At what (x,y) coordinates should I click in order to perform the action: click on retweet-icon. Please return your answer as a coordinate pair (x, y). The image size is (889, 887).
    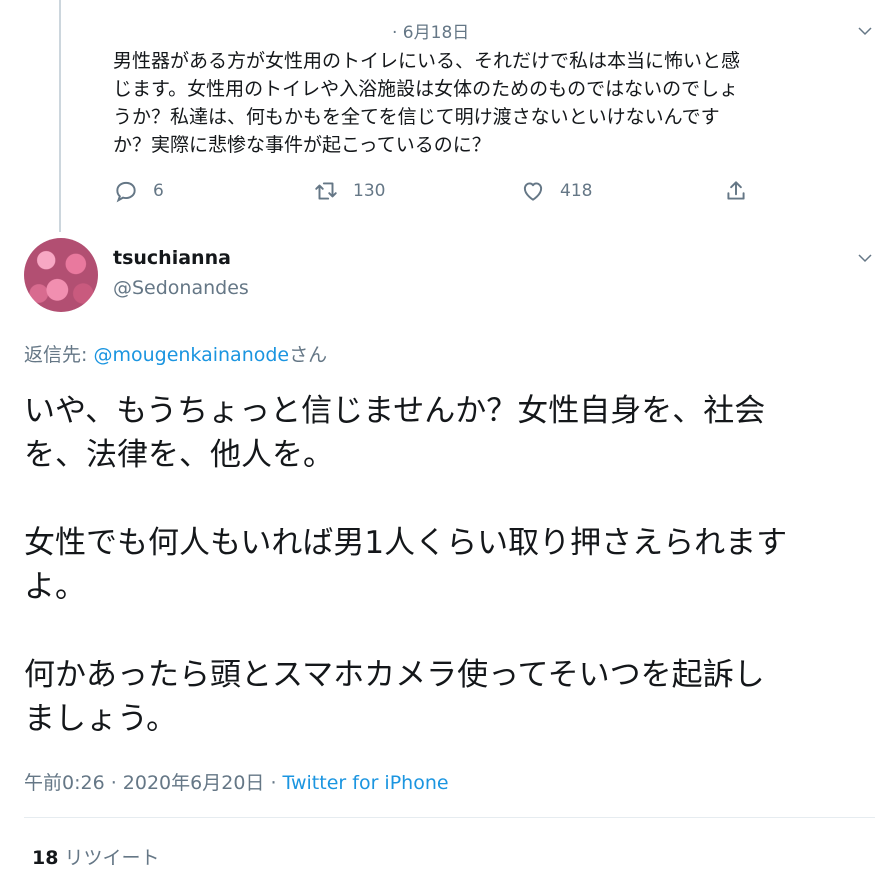
    Looking at the image, I should click on (326, 191).